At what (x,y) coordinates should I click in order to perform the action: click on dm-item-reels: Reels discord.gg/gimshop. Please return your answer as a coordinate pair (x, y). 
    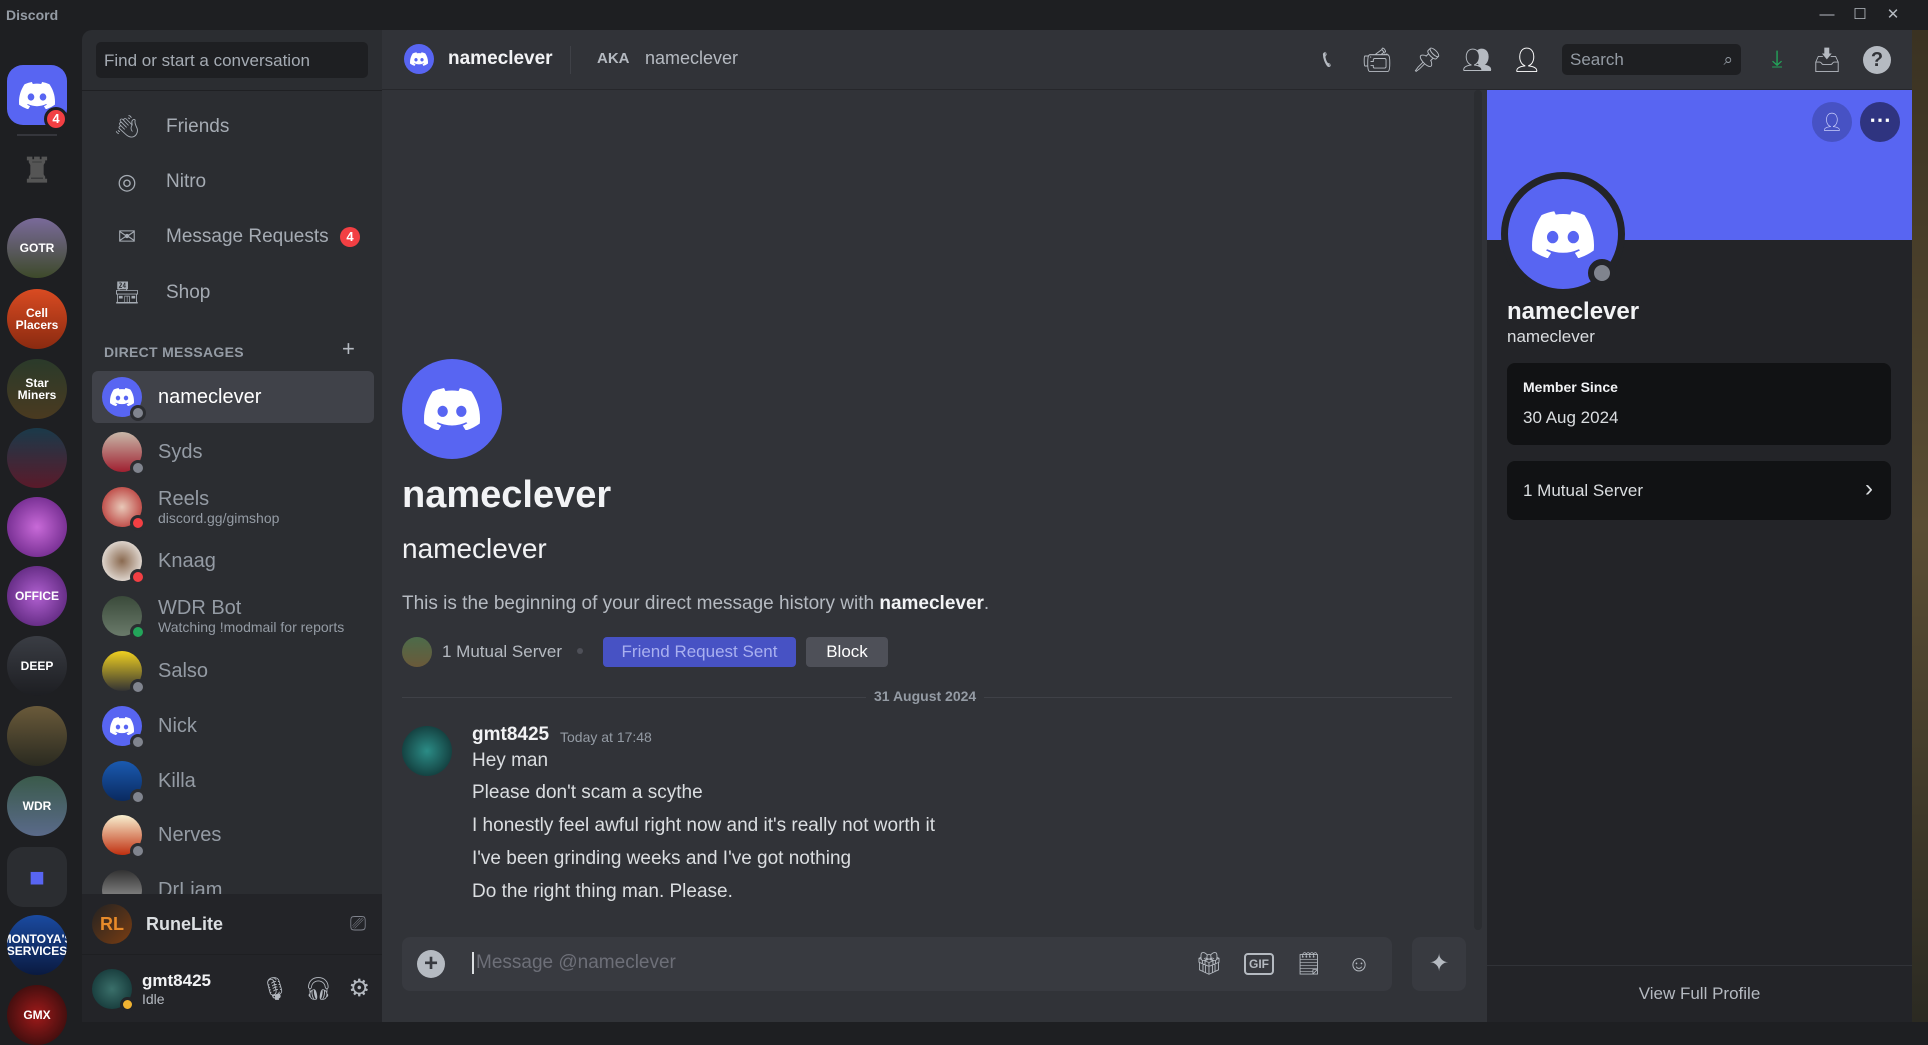
    Looking at the image, I should click on (233, 507).